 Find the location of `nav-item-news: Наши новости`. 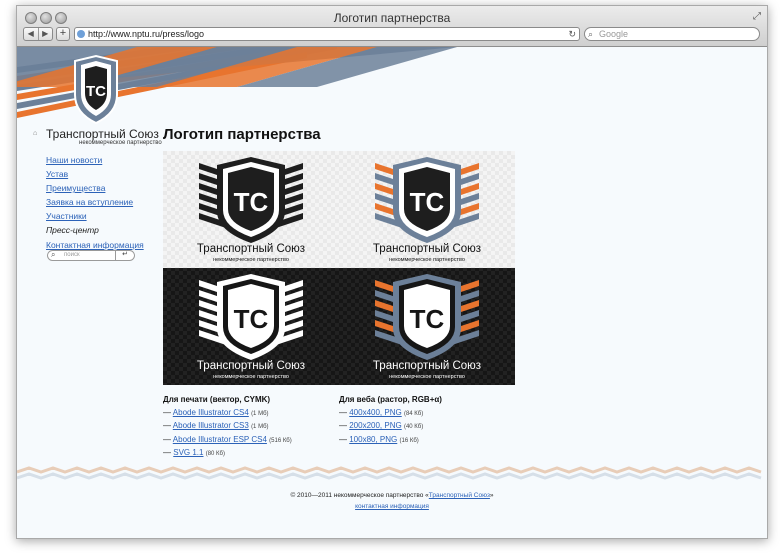

nav-item-news: Наши новости is located at coordinates (95, 160).